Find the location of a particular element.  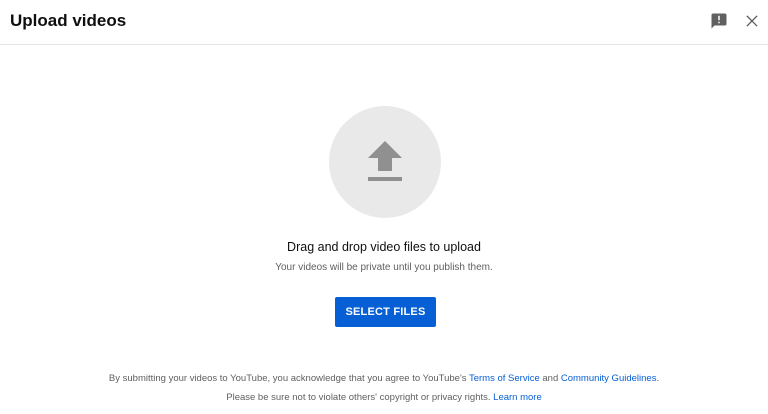

select-files-button: SELECT FILES is located at coordinates (385, 312).